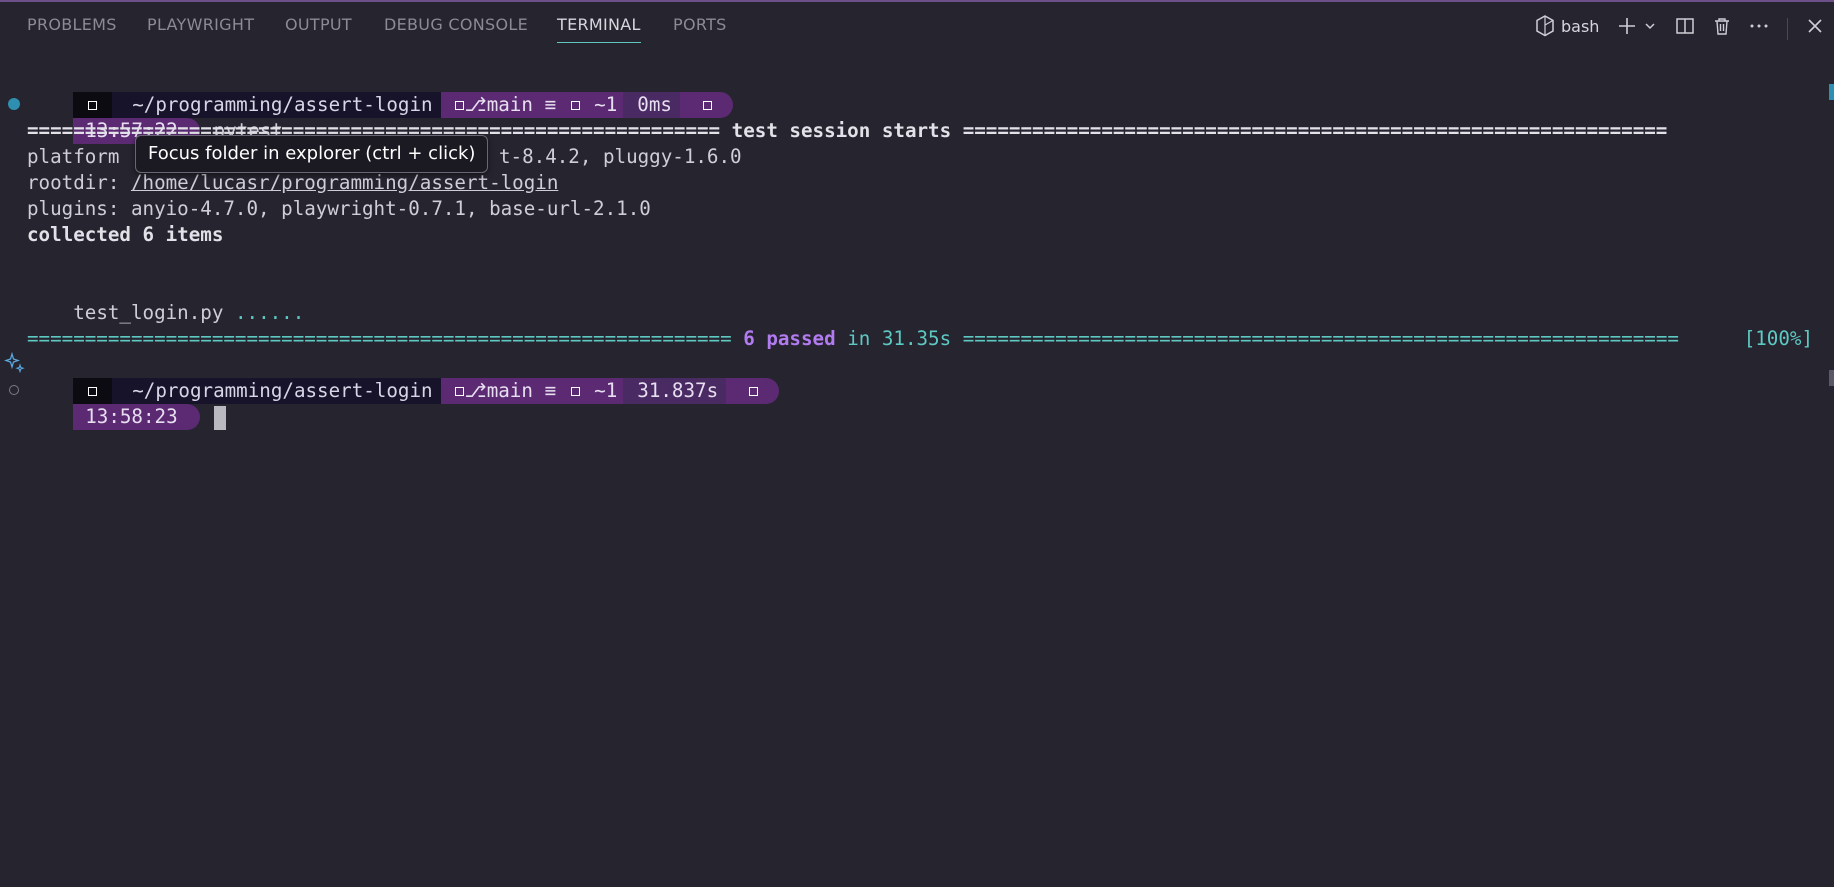  Describe the element at coordinates (599, 29) in the screenshot. I see `tab-terminal: TERMINAL` at that location.